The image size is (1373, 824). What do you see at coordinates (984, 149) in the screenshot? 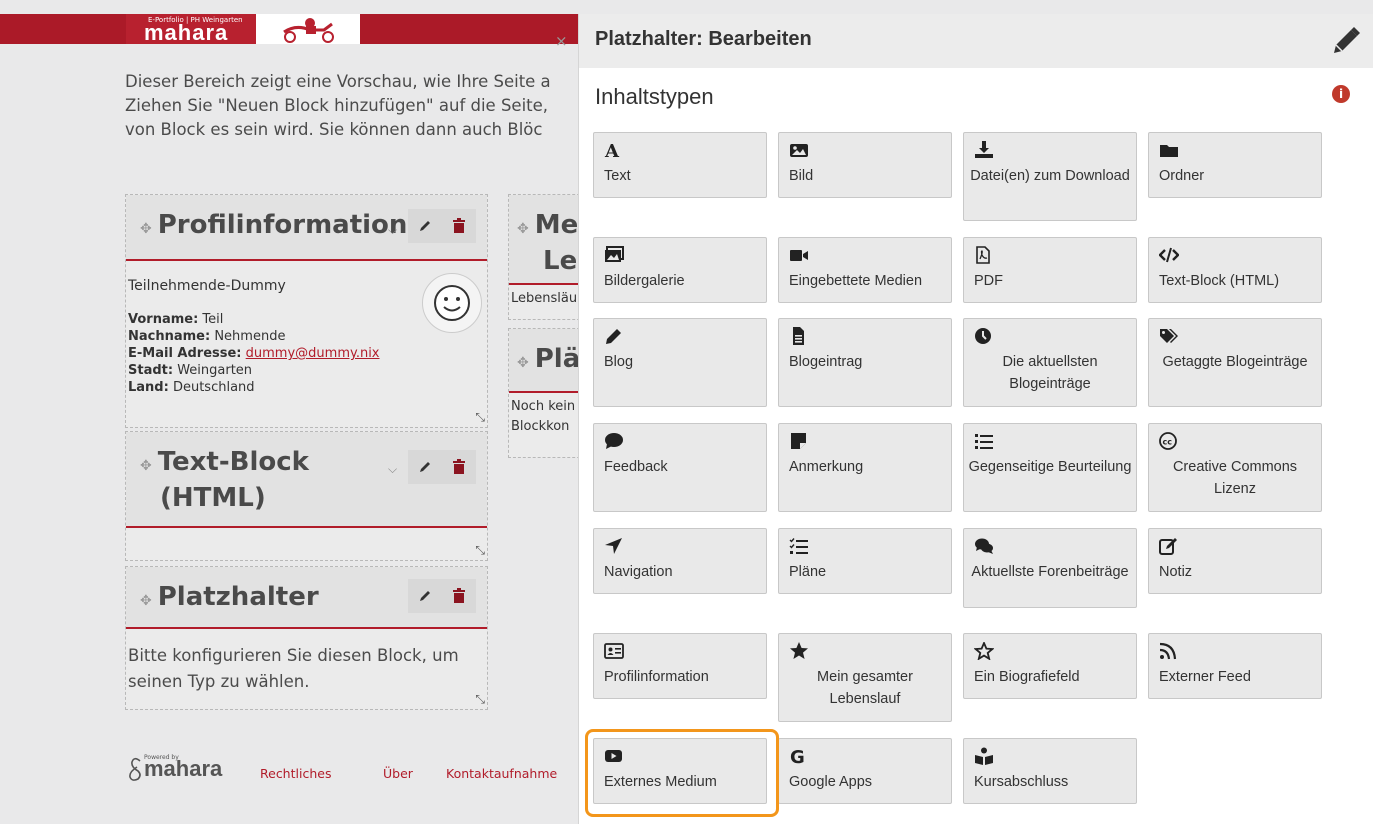
I see `download-icon` at bounding box center [984, 149].